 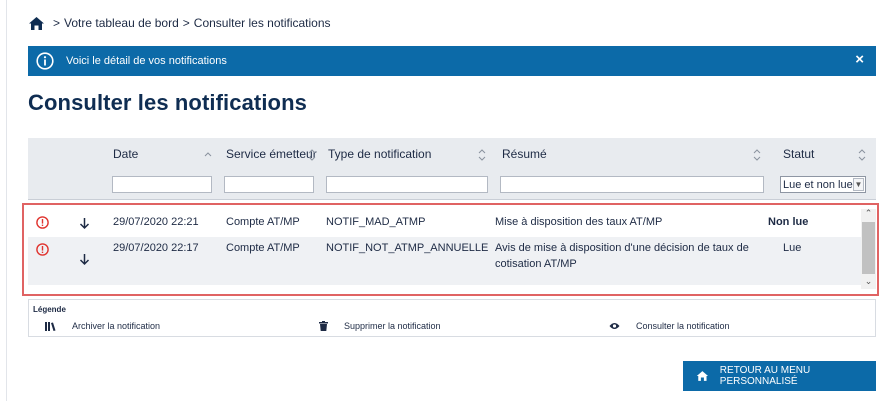 I want to click on banner-message: Voici le détail de vos notifications, so click(x=146, y=61).